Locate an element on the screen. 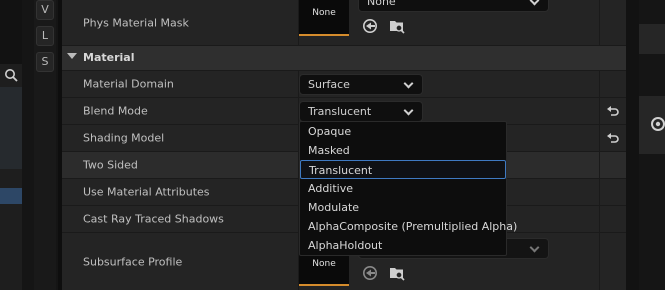 This screenshot has width=665, height=290. dropdown-item-alphaholdout: AlphaHoldout is located at coordinates (403, 245).